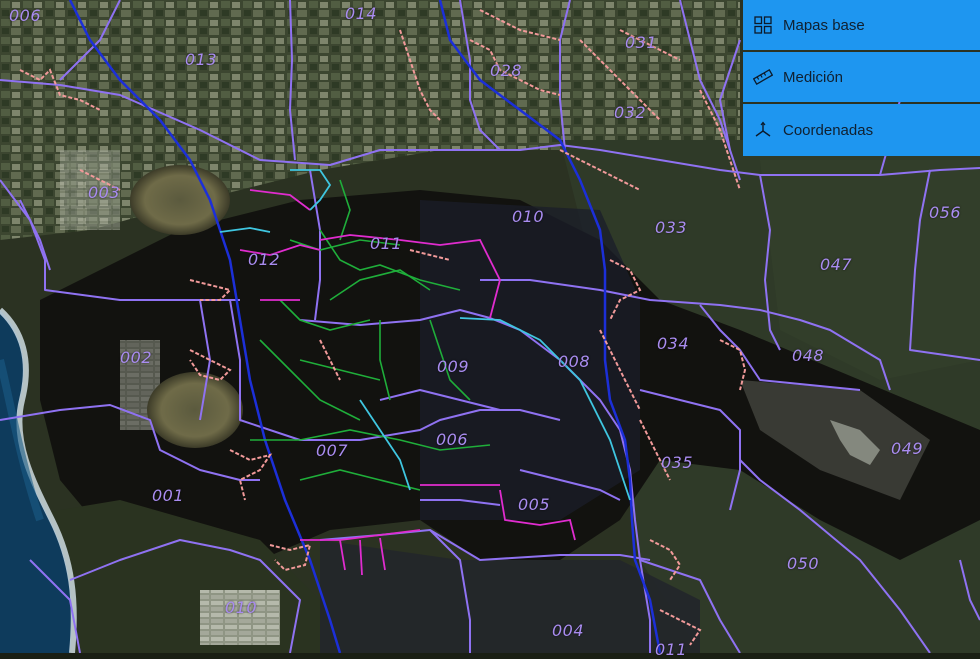 This screenshot has width=980, height=659. I want to click on basemaps-button: Mapas base, so click(861, 25).